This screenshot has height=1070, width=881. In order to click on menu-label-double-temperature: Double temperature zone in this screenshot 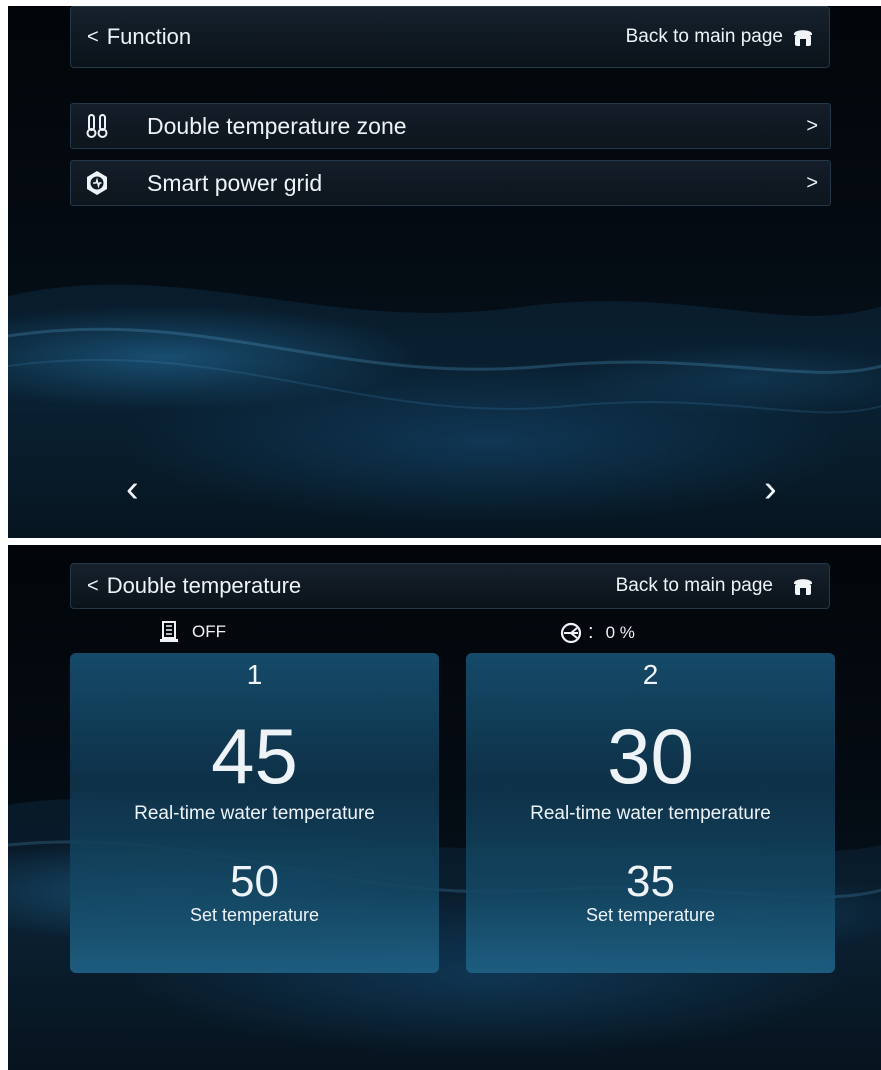, I will do `click(277, 125)`.